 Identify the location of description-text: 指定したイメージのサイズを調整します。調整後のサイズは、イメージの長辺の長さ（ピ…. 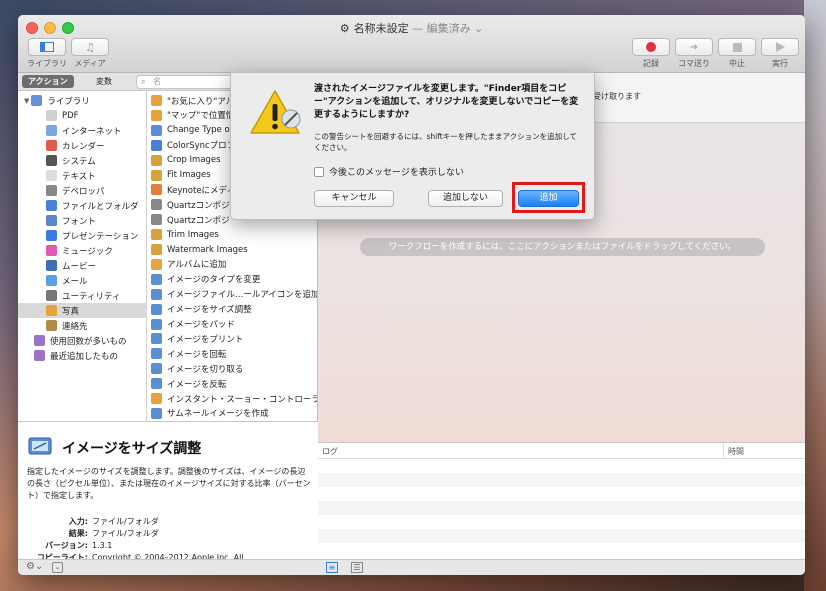
(169, 483).